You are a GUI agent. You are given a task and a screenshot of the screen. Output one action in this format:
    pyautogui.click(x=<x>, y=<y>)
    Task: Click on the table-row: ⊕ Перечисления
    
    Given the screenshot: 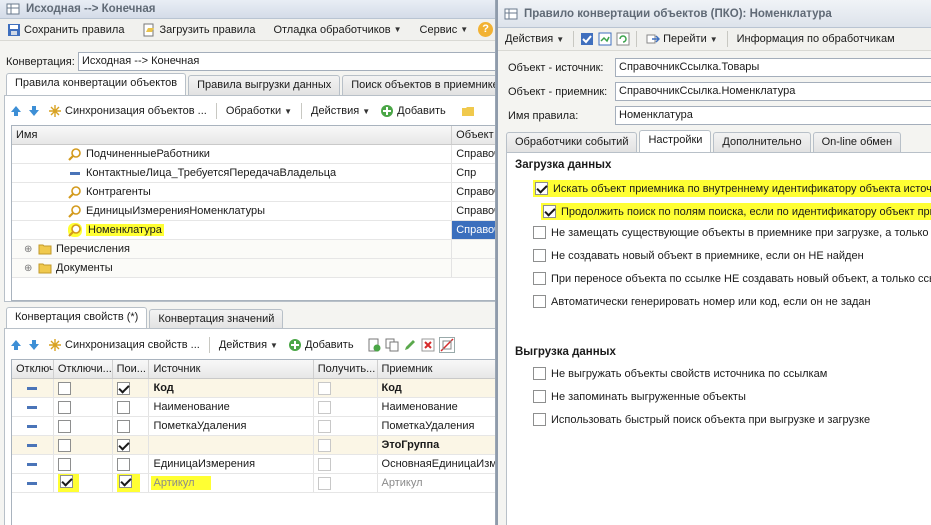 What is the action you would take?
    pyautogui.click(x=253, y=249)
    